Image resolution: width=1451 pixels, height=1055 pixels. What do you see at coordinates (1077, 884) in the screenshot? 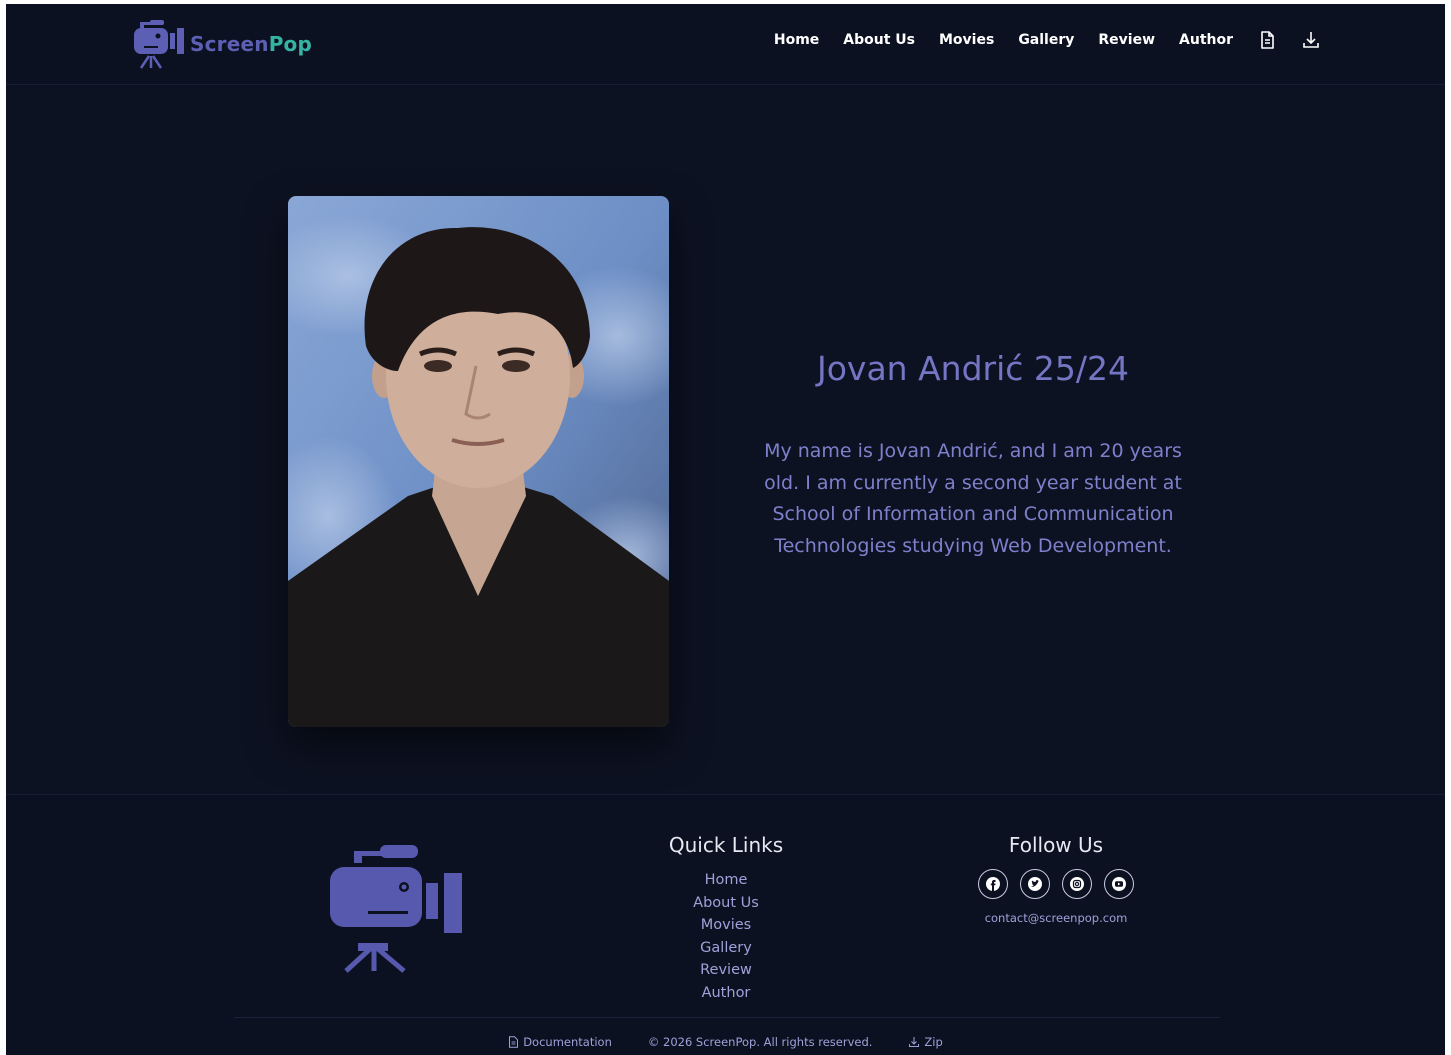
I see `instagram-icon` at bounding box center [1077, 884].